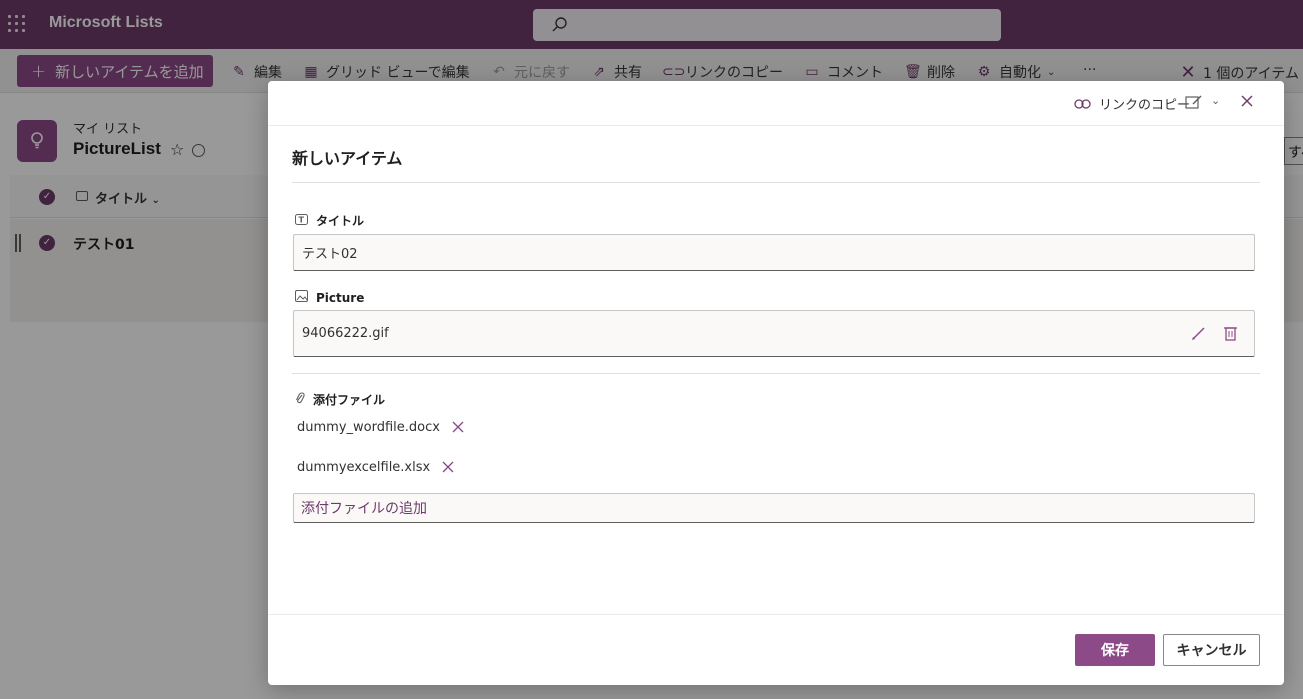 This screenshot has height=699, width=1303. What do you see at coordinates (340, 221) in the screenshot?
I see `title-label-text: タイトル` at bounding box center [340, 221].